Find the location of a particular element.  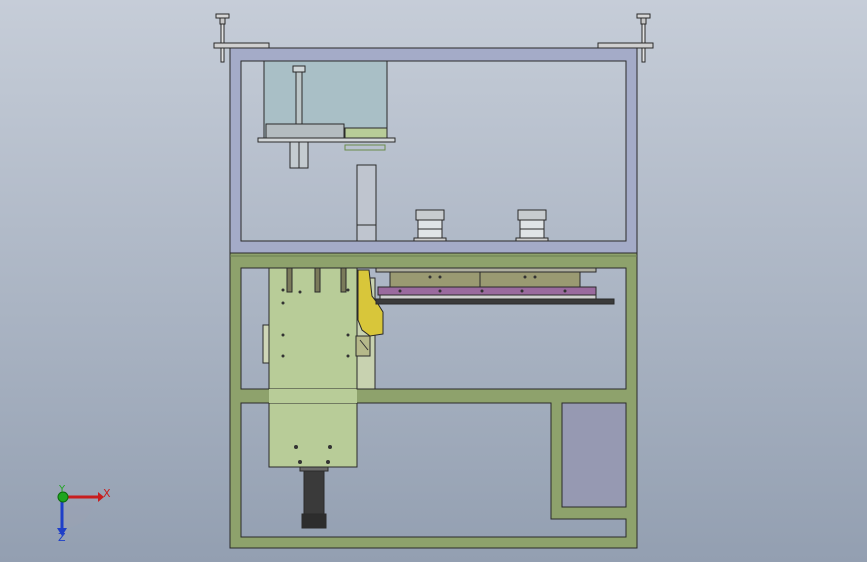

z-axis-arrowhead is located at coordinates (62, 532).